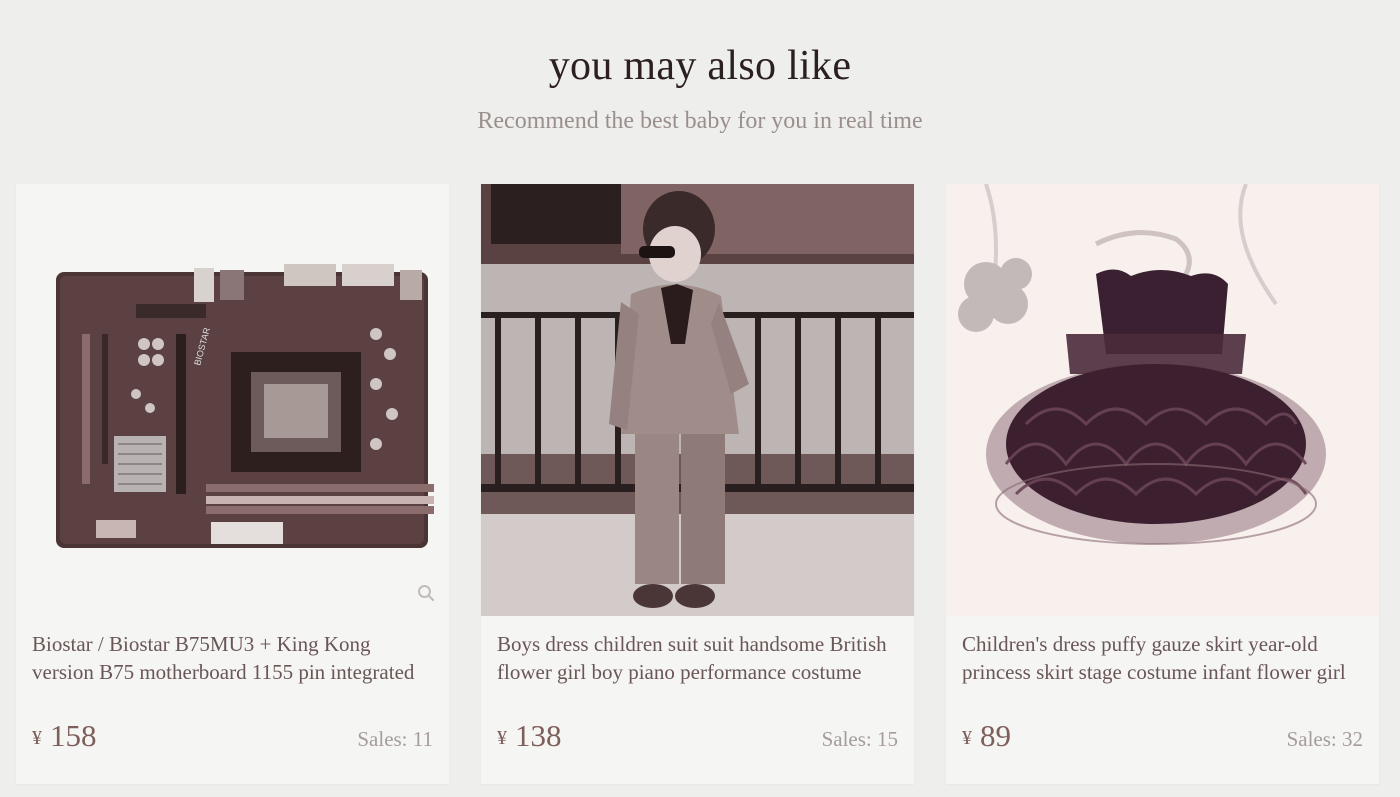  I want to click on price-value: 89, so click(995, 735).